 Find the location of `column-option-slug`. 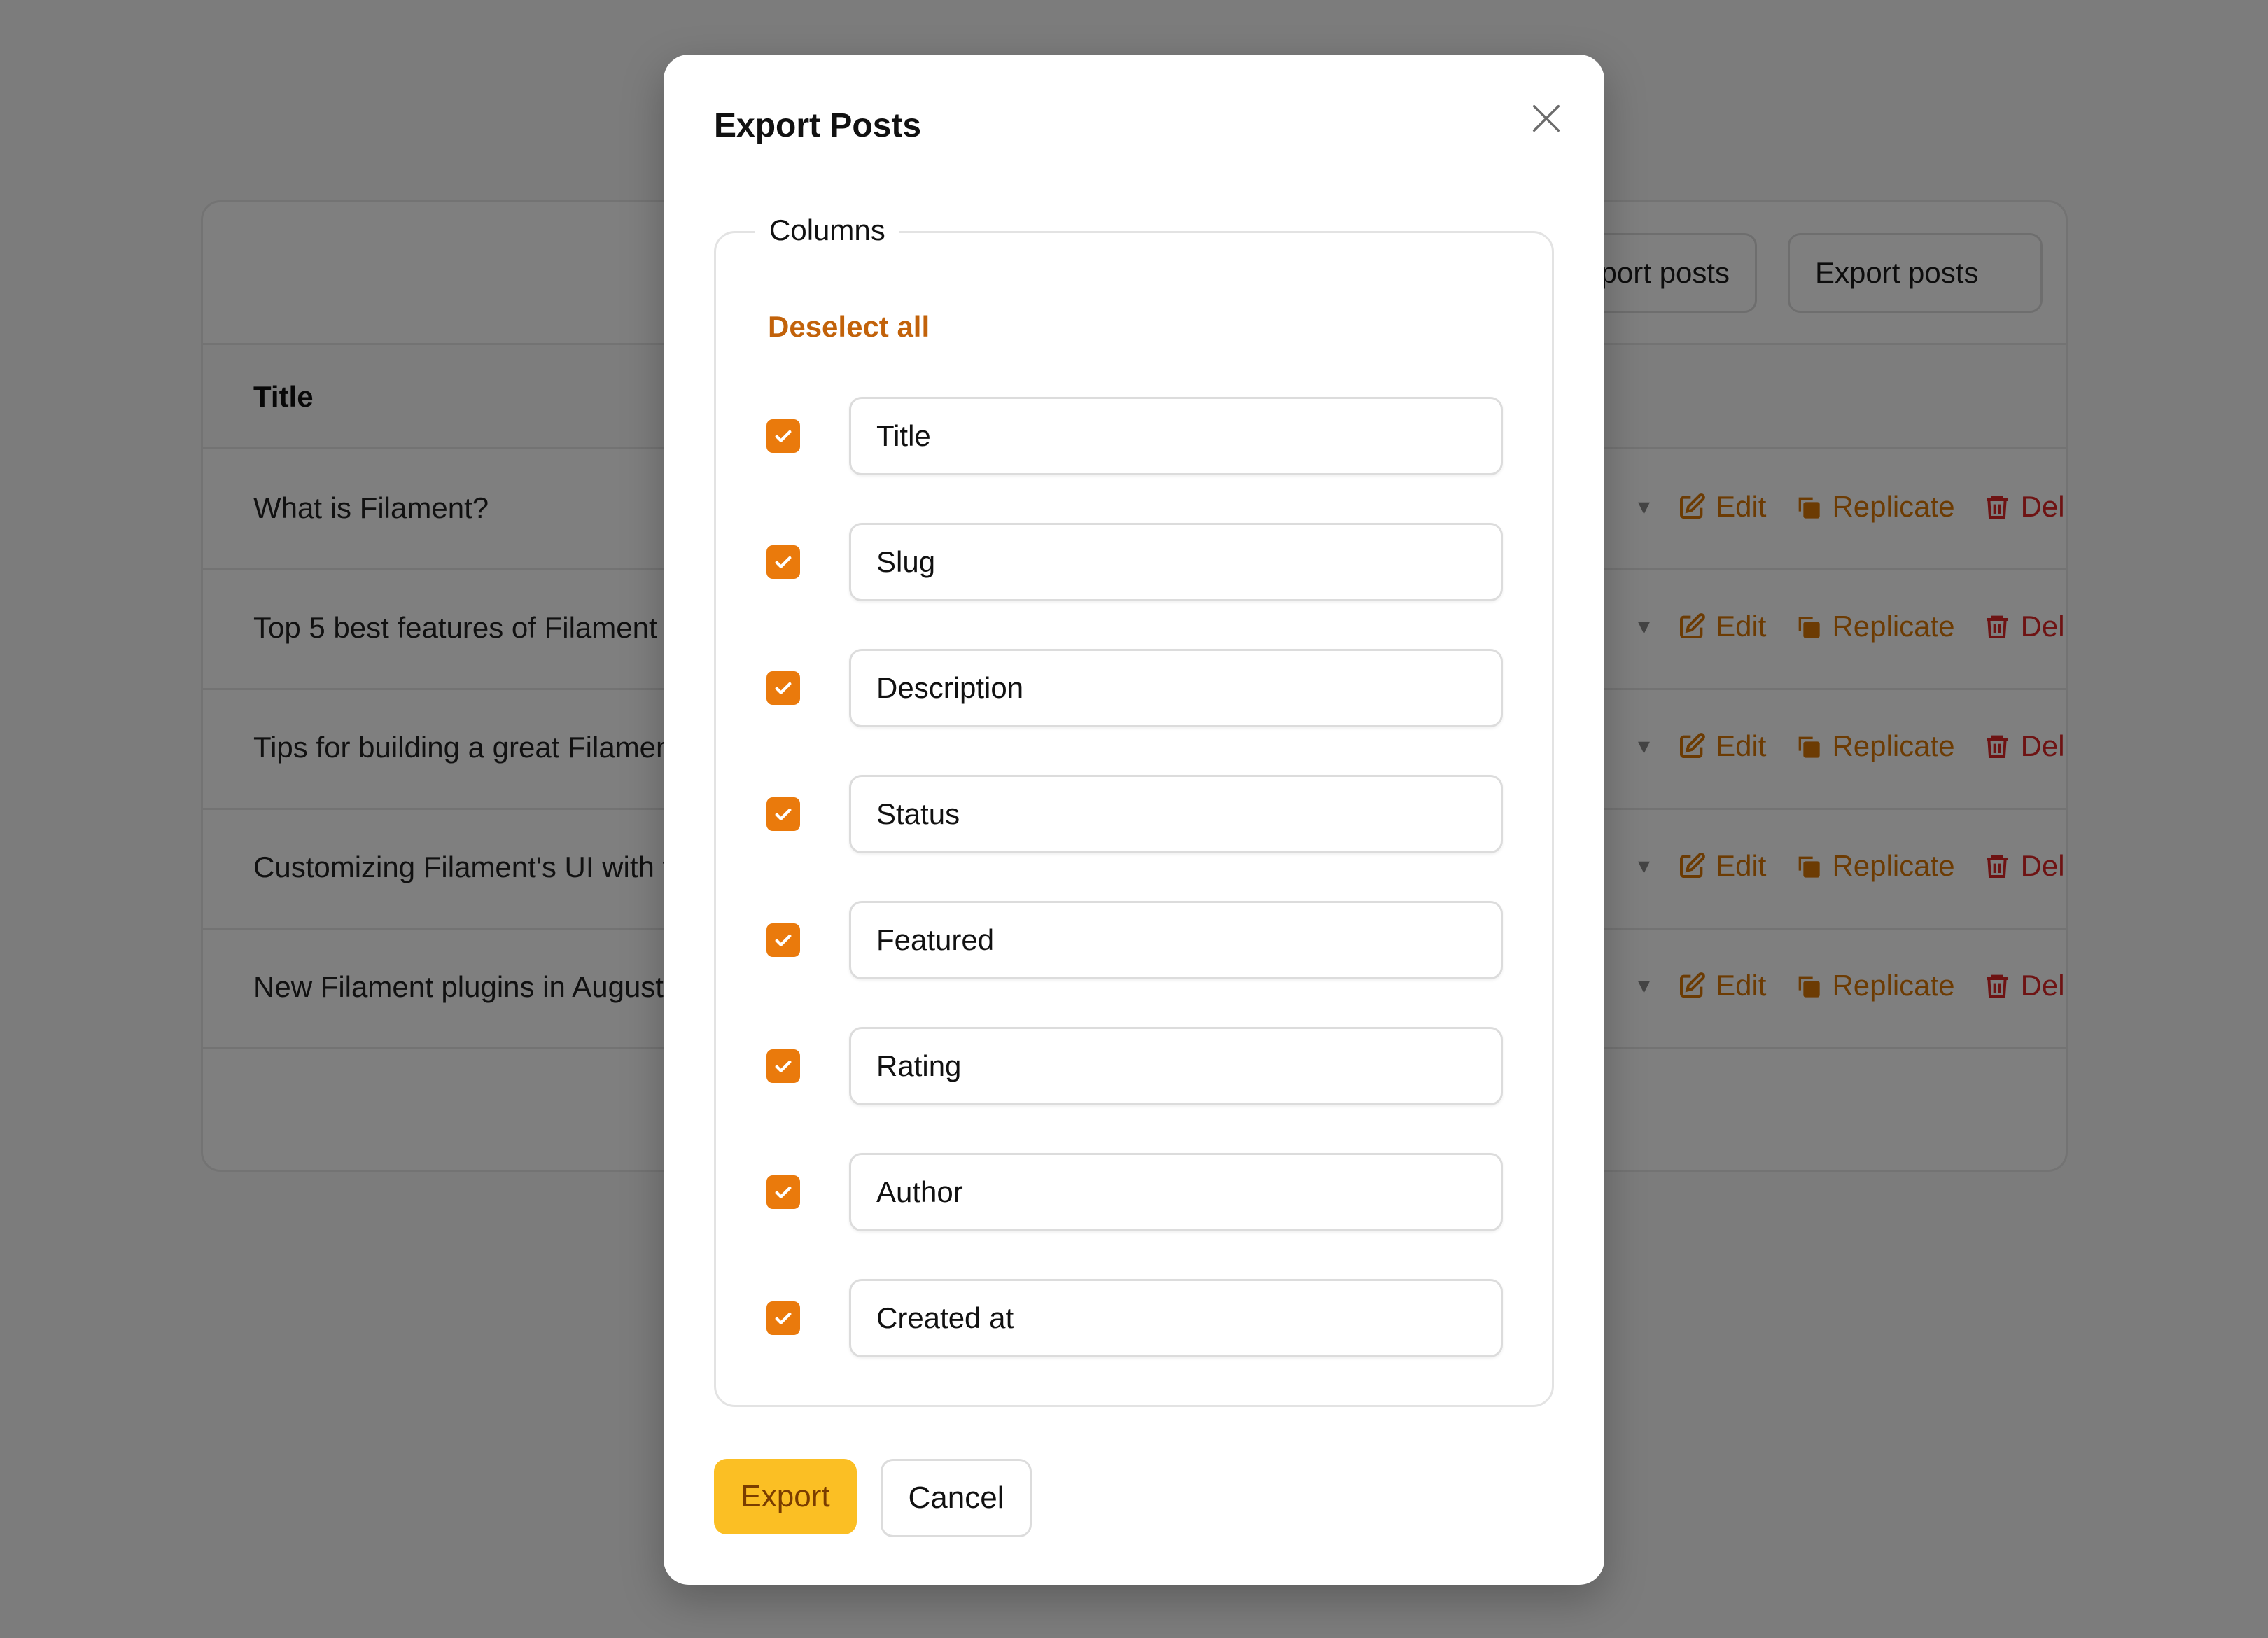

column-option-slug is located at coordinates (1137, 562).